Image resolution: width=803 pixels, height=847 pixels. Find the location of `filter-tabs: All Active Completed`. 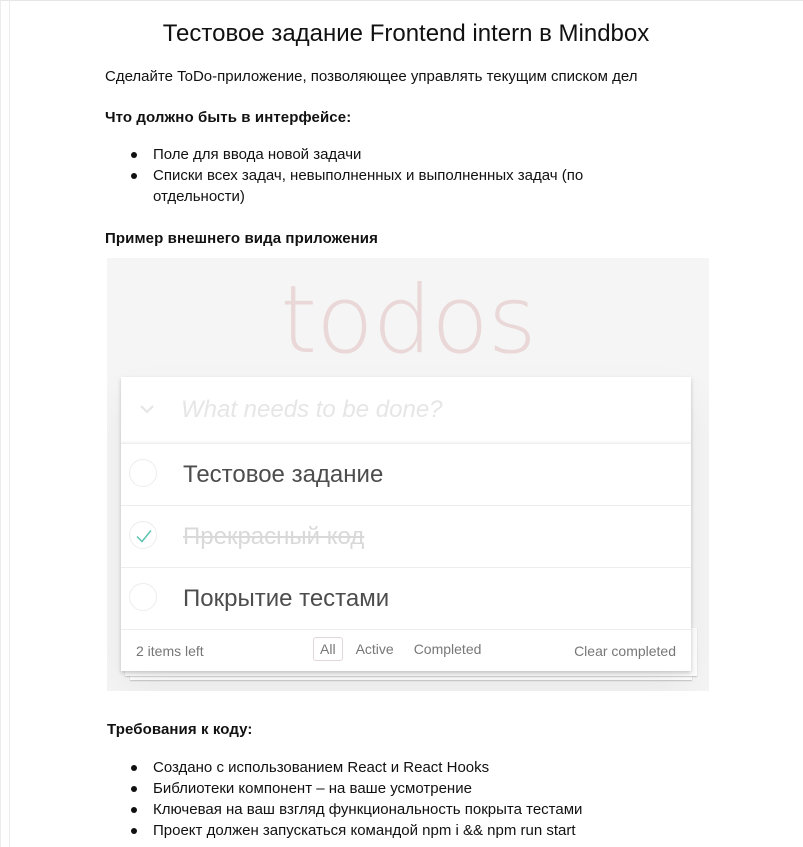

filter-tabs: All Active Completed is located at coordinates (400, 649).